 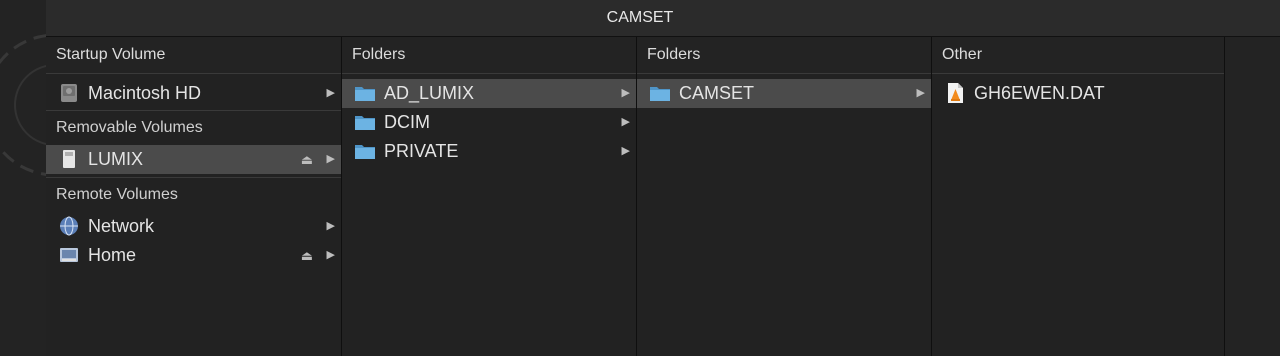 I want to click on file-item-gh6ewen: GH6EWEN.DAT, so click(x=1078, y=93).